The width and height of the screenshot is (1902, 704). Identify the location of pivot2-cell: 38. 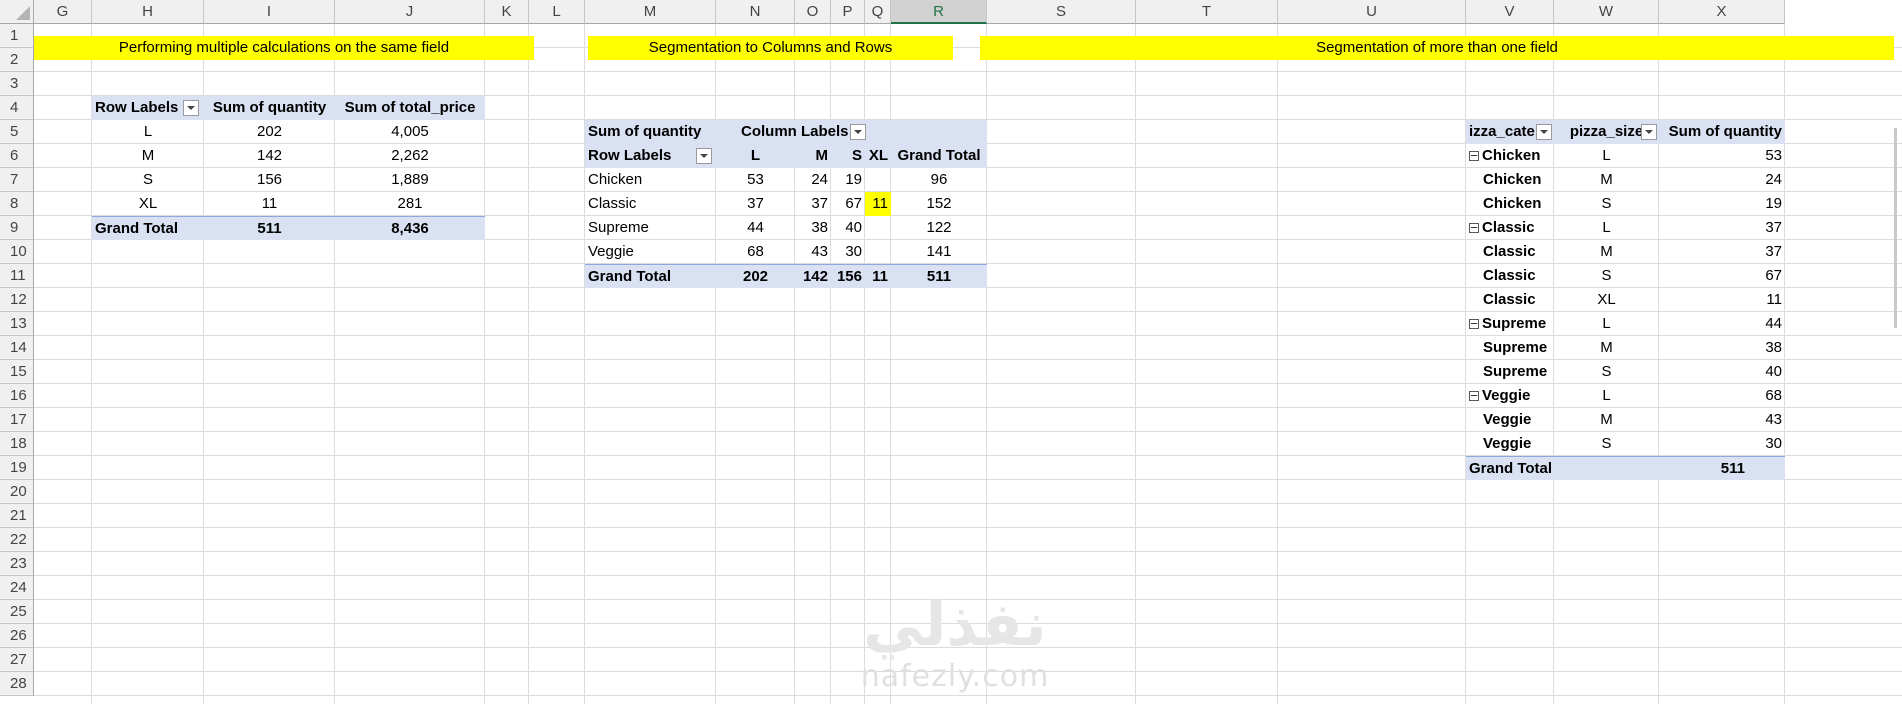
(813, 228).